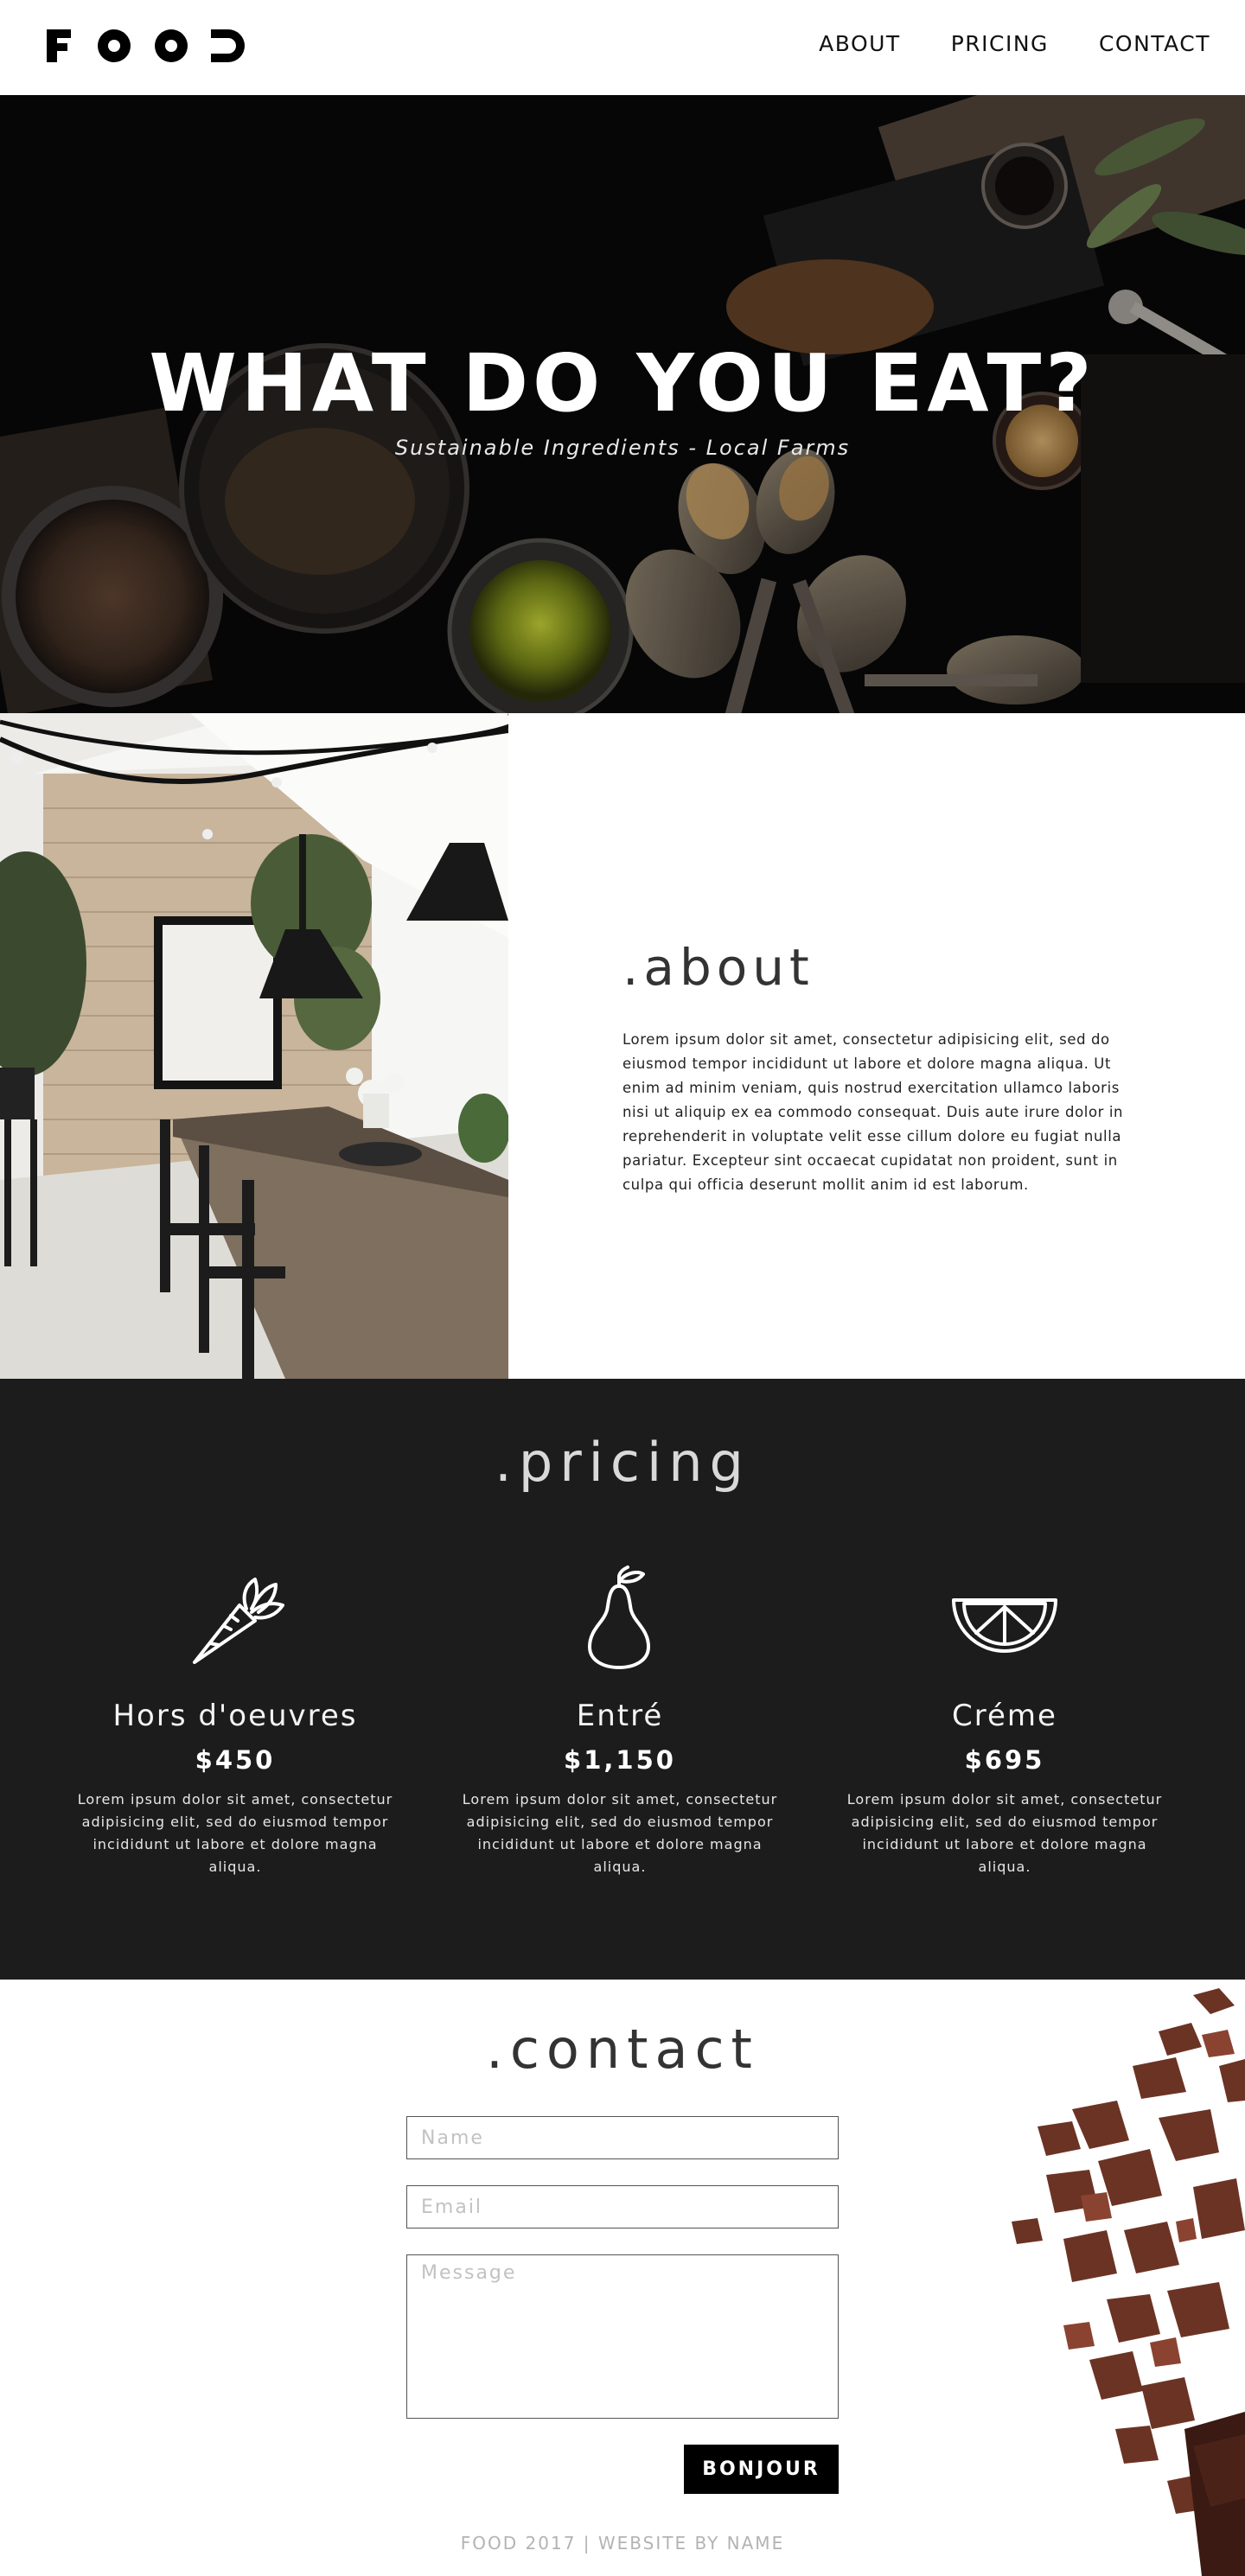 This screenshot has height=2576, width=1245. Describe the element at coordinates (622, 2336) in the screenshot. I see `message-textarea` at that location.